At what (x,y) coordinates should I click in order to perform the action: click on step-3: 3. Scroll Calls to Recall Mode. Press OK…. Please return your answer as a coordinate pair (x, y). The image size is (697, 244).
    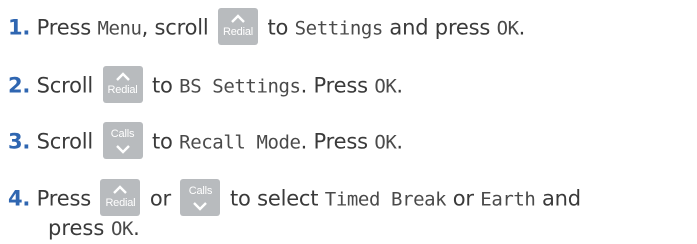
    Looking at the image, I should click on (205, 141).